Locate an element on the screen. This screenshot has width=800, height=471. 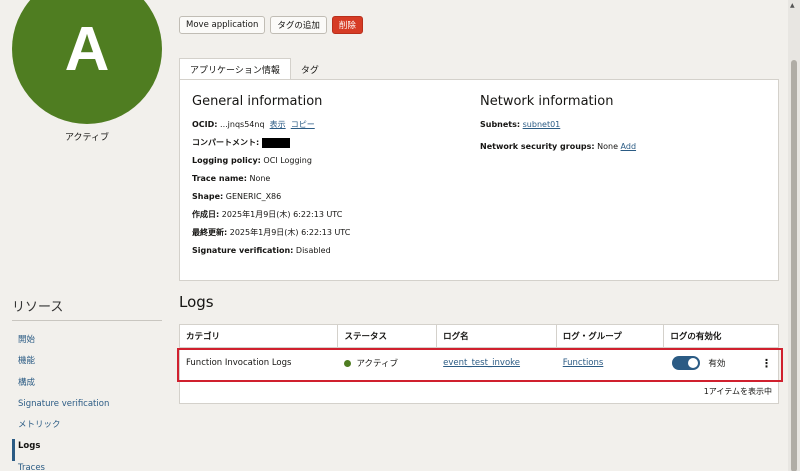
trace-name-label: Trace name: is located at coordinates (219, 178).